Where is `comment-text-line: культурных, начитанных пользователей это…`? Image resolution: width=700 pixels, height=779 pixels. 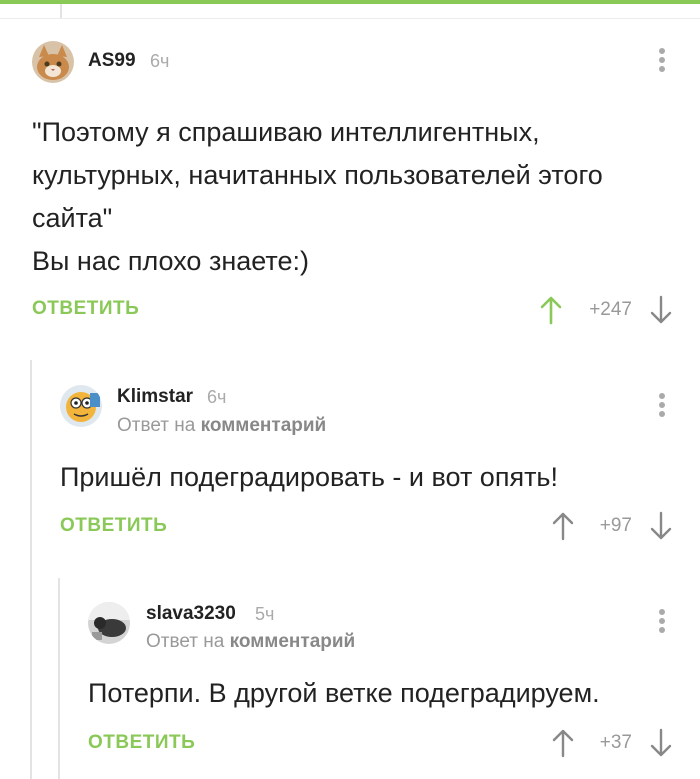 comment-text-line: культурных, начитанных пользователей это… is located at coordinates (317, 175).